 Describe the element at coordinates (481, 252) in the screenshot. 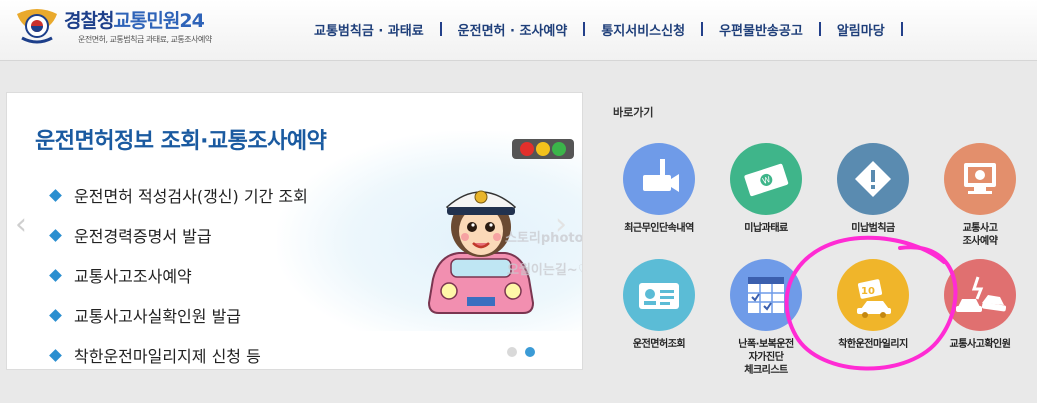

I see `police-officer-mascot-icon` at that location.